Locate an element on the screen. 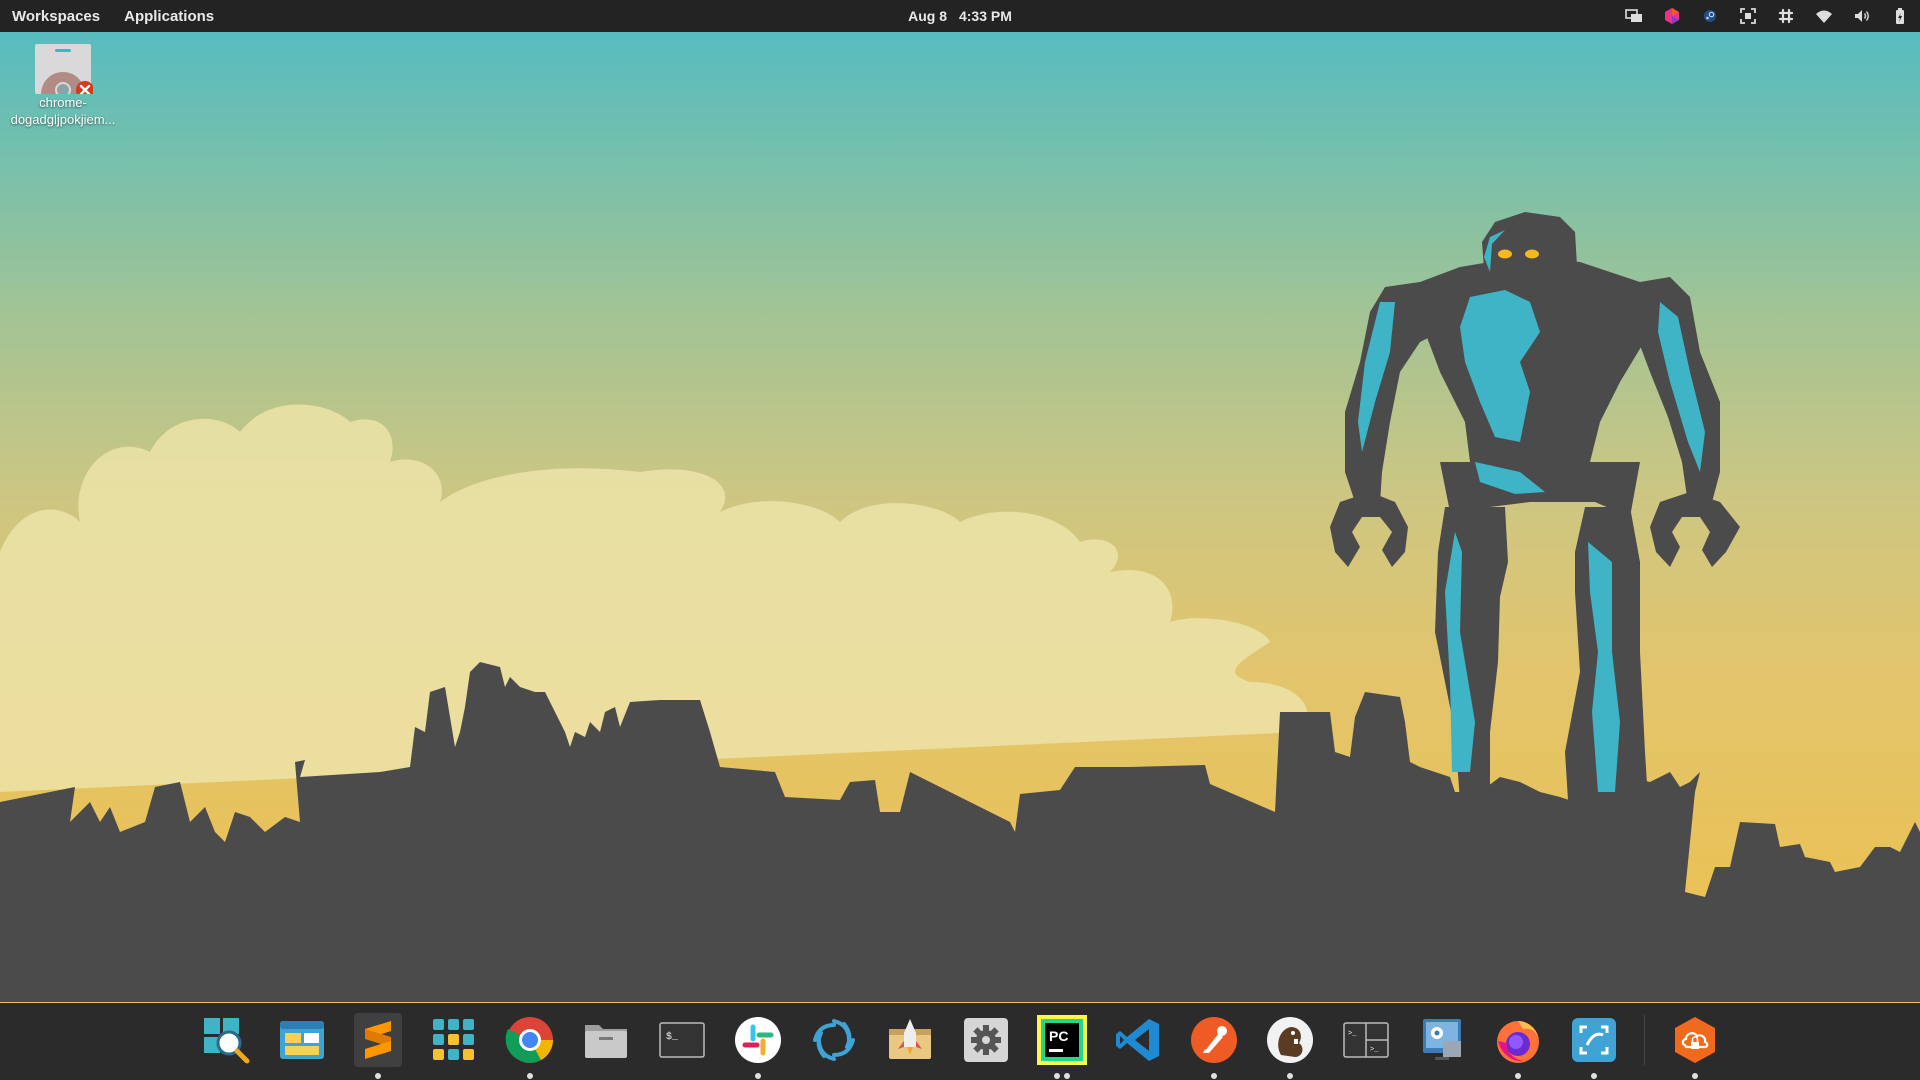 Image resolution: width=1920 pixels, height=1080 pixels. clock-date: Aug 8 is located at coordinates (927, 16).